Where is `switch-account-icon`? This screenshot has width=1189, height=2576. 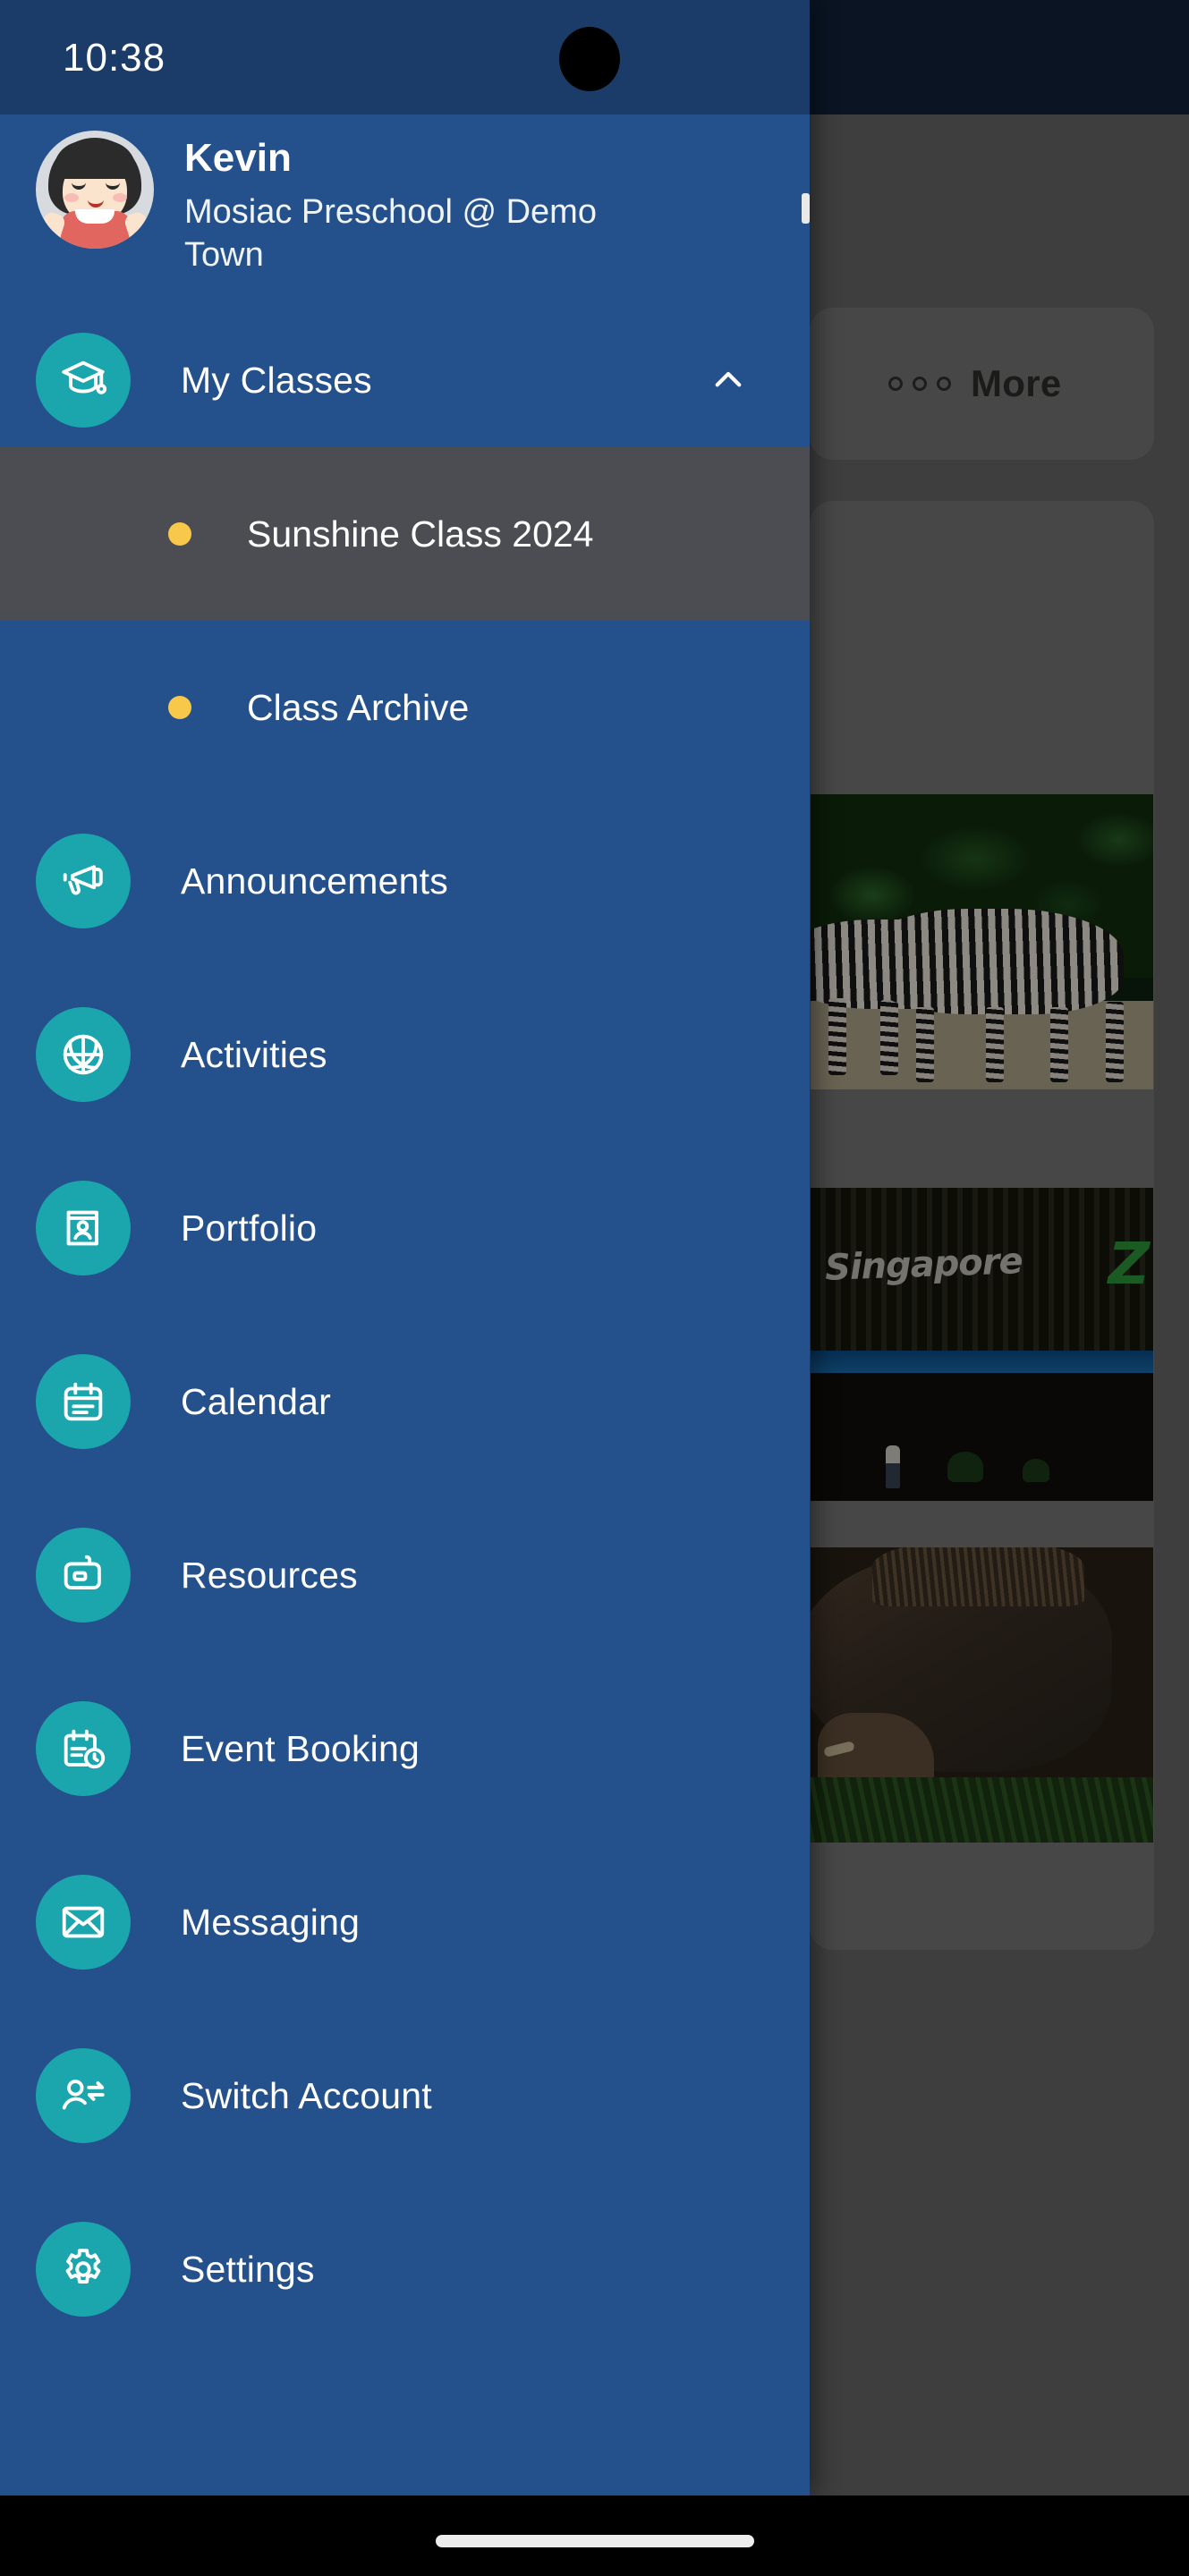 switch-account-icon is located at coordinates (83, 2095).